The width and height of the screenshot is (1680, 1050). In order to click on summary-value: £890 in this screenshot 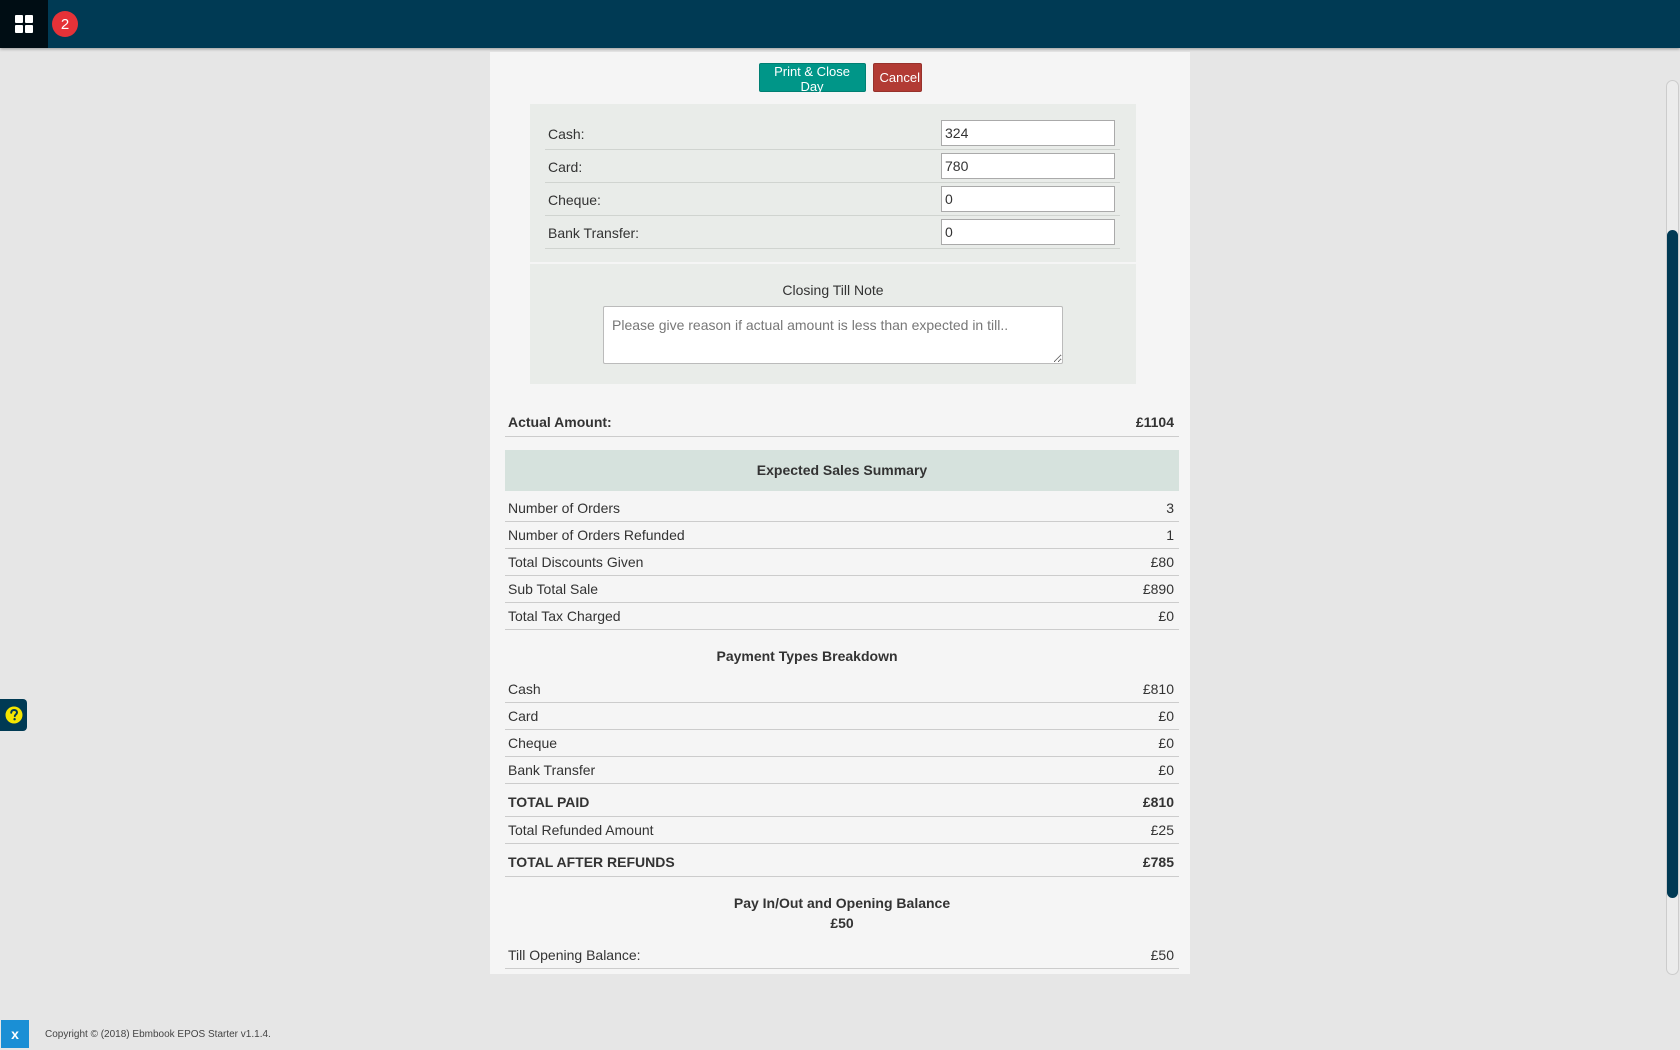, I will do `click(1158, 589)`.